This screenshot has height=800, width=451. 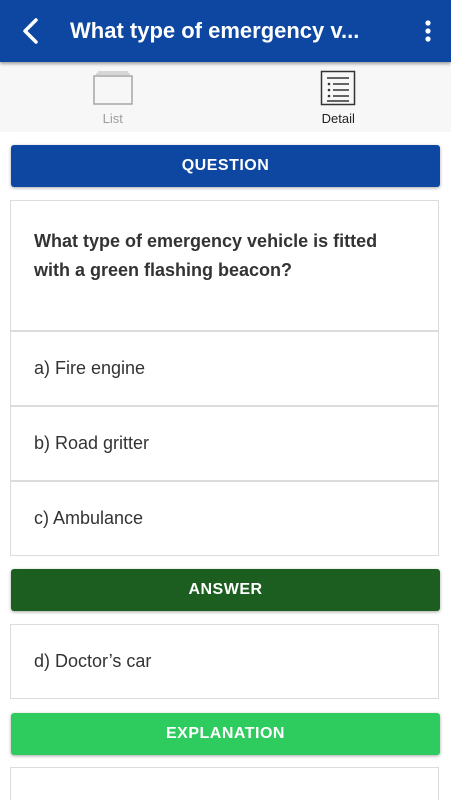 I want to click on tab-detail: Detail, so click(x=338, y=97).